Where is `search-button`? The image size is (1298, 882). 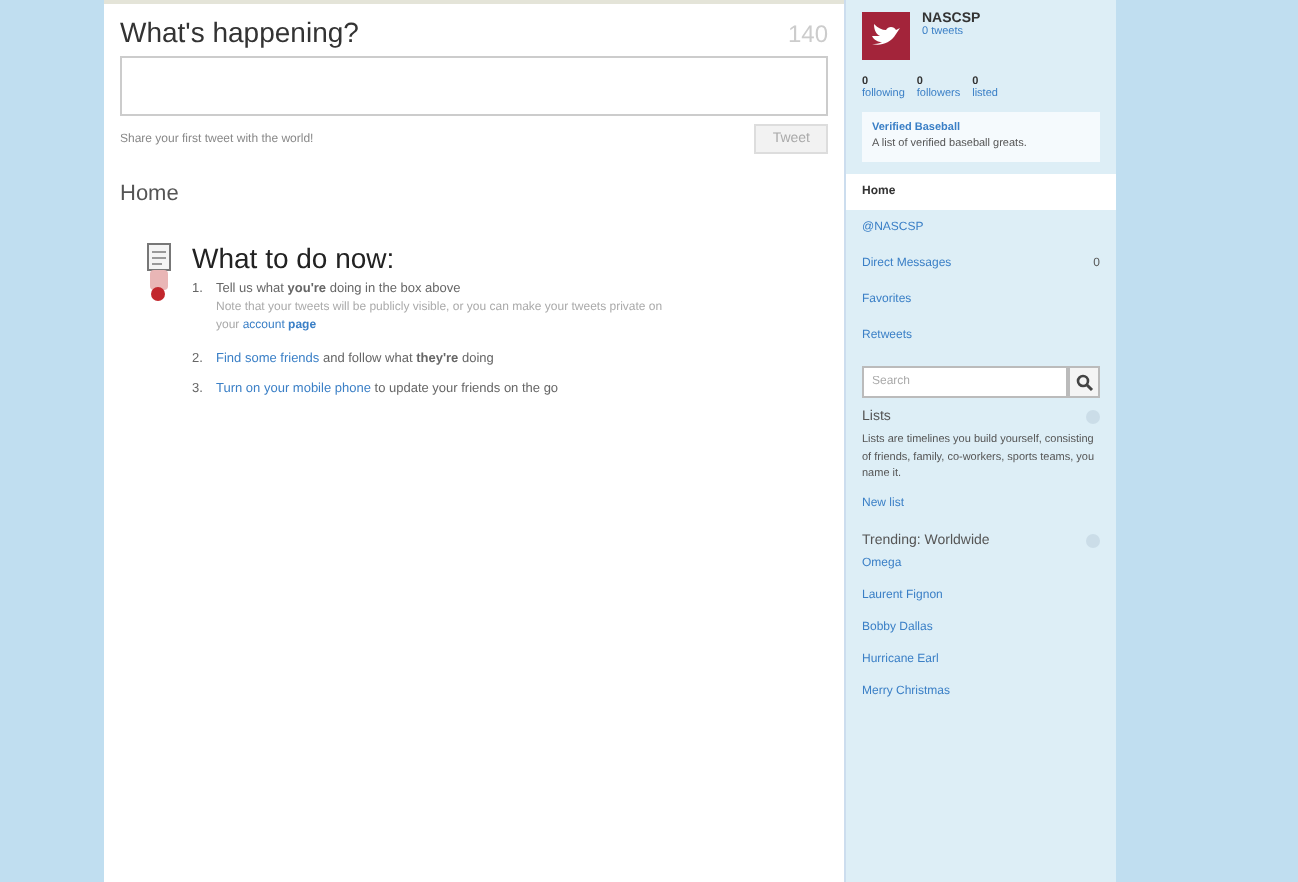
search-button is located at coordinates (1084, 382).